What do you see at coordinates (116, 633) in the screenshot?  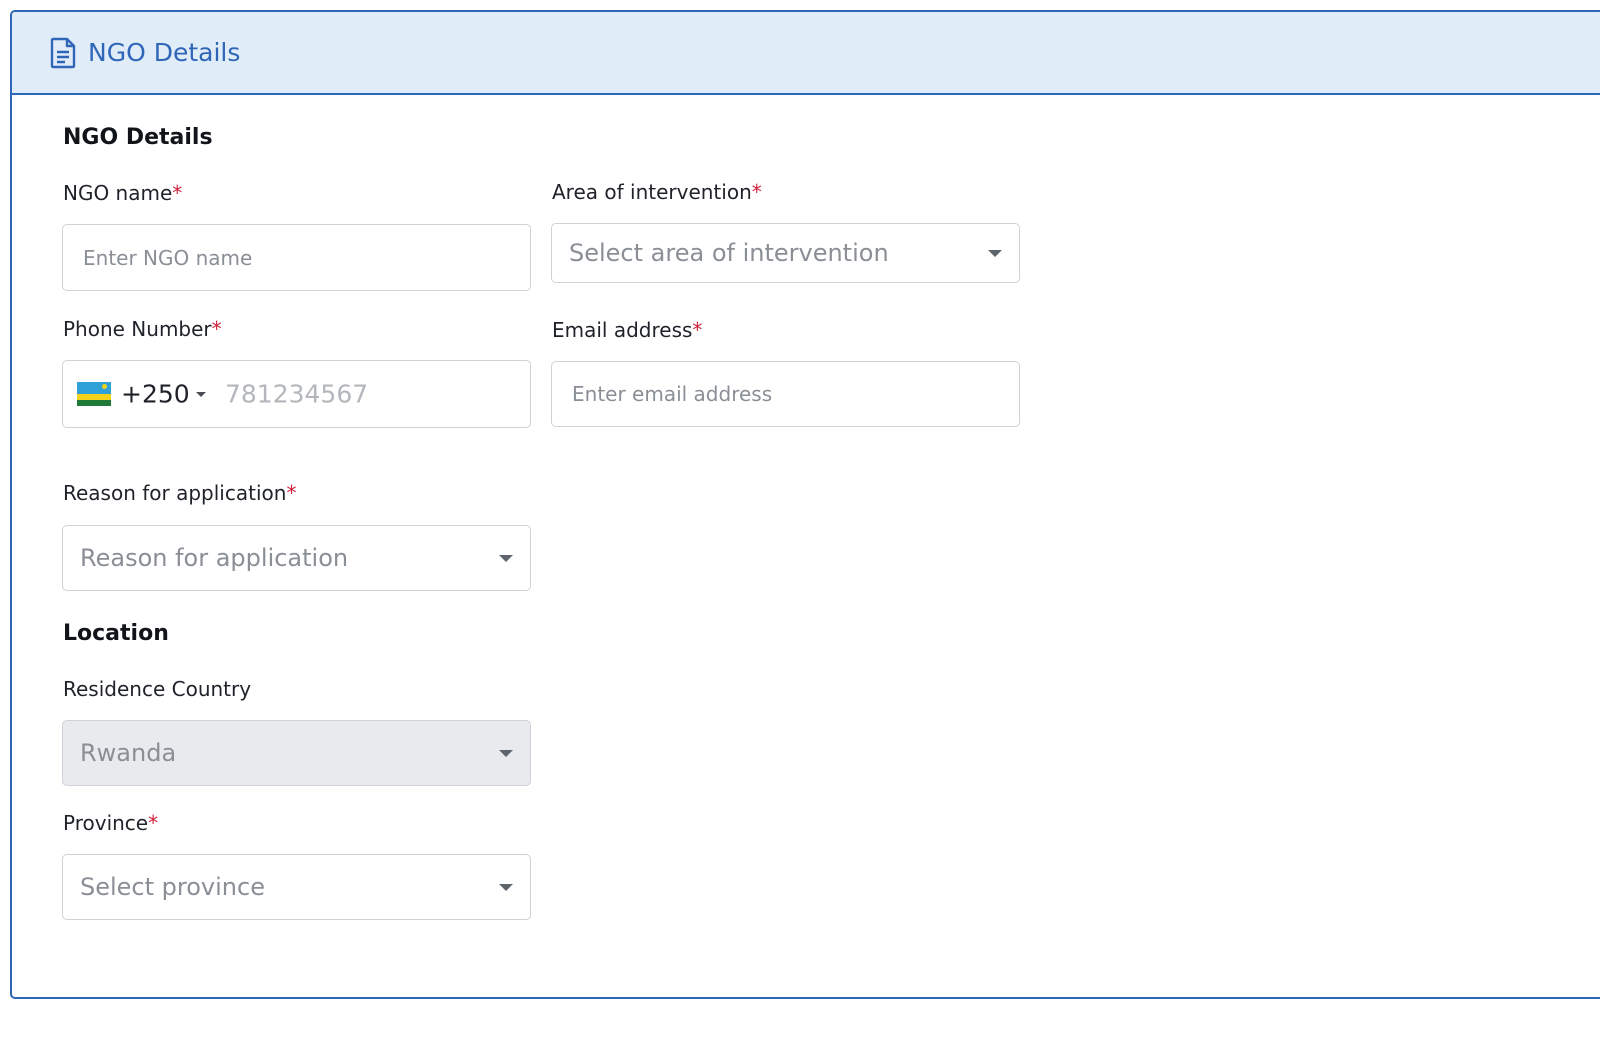 I see `section-title-location: Location` at bounding box center [116, 633].